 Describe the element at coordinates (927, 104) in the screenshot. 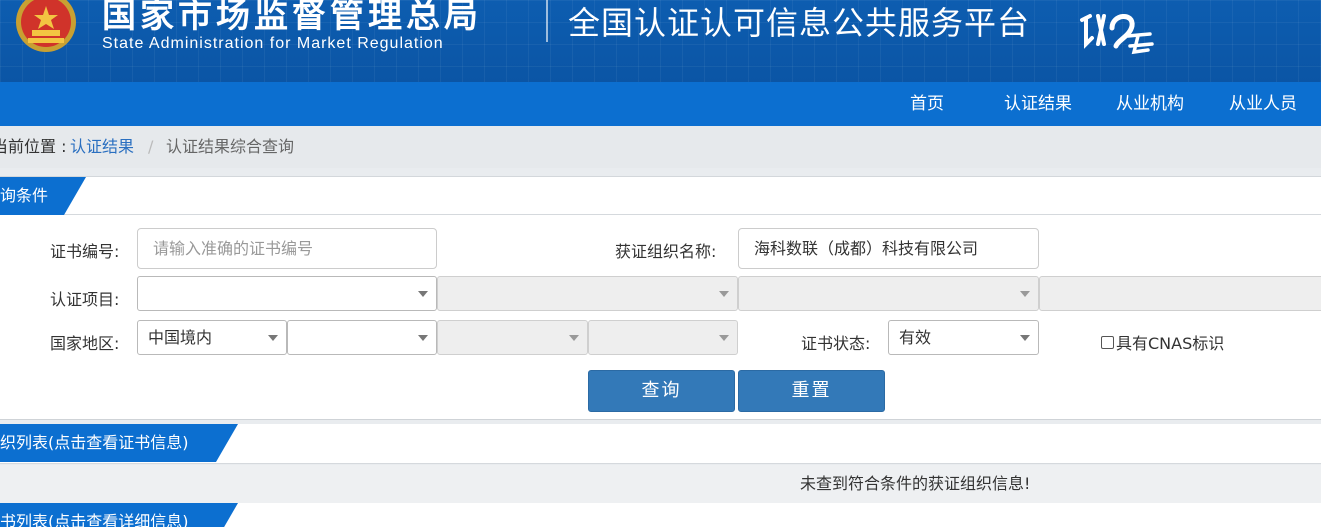

I see `nav-item-home: 首页` at that location.